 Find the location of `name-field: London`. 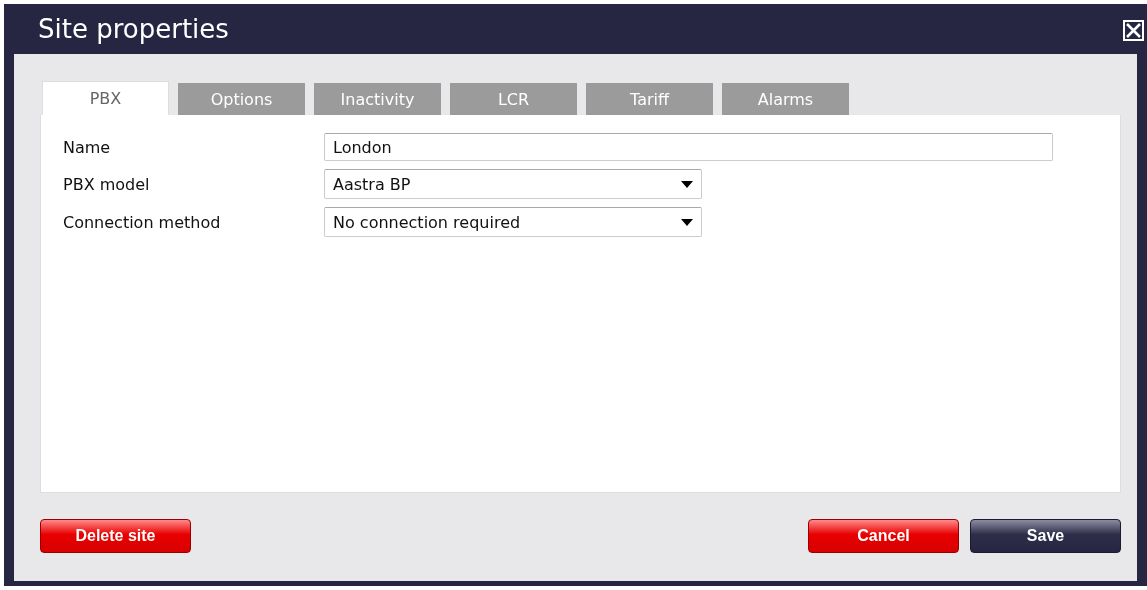

name-field: London is located at coordinates (688, 147).